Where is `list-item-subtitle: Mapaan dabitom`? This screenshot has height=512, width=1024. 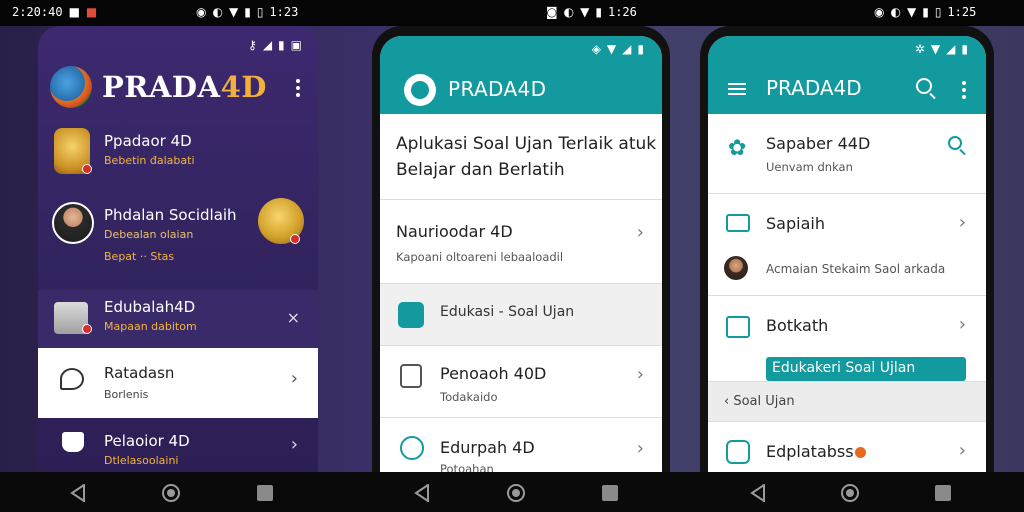
list-item-subtitle: Mapaan dabitom is located at coordinates (150, 326).